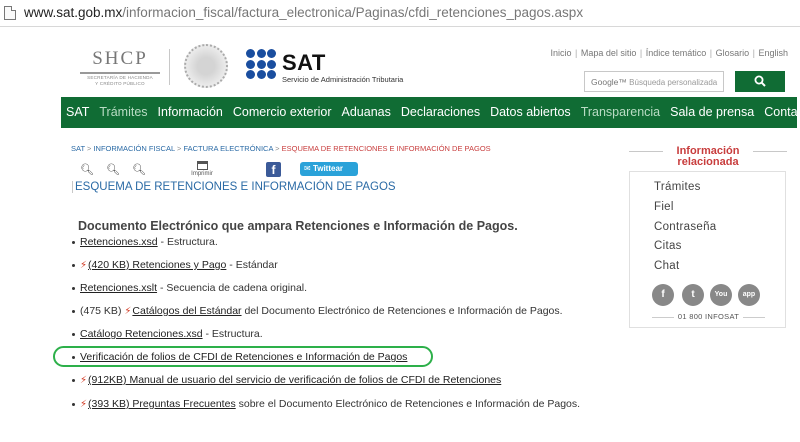  I want to click on breadcrumb-factura-electronica: FACTURA ELECTRÓNICA, so click(228, 148).